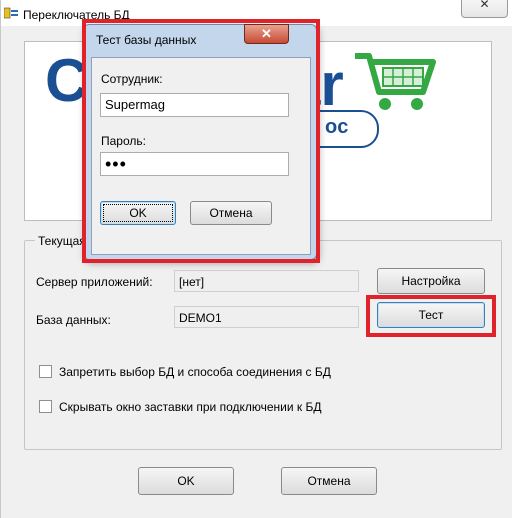  What do you see at coordinates (431, 315) in the screenshot?
I see `test-button: Тест` at bounding box center [431, 315].